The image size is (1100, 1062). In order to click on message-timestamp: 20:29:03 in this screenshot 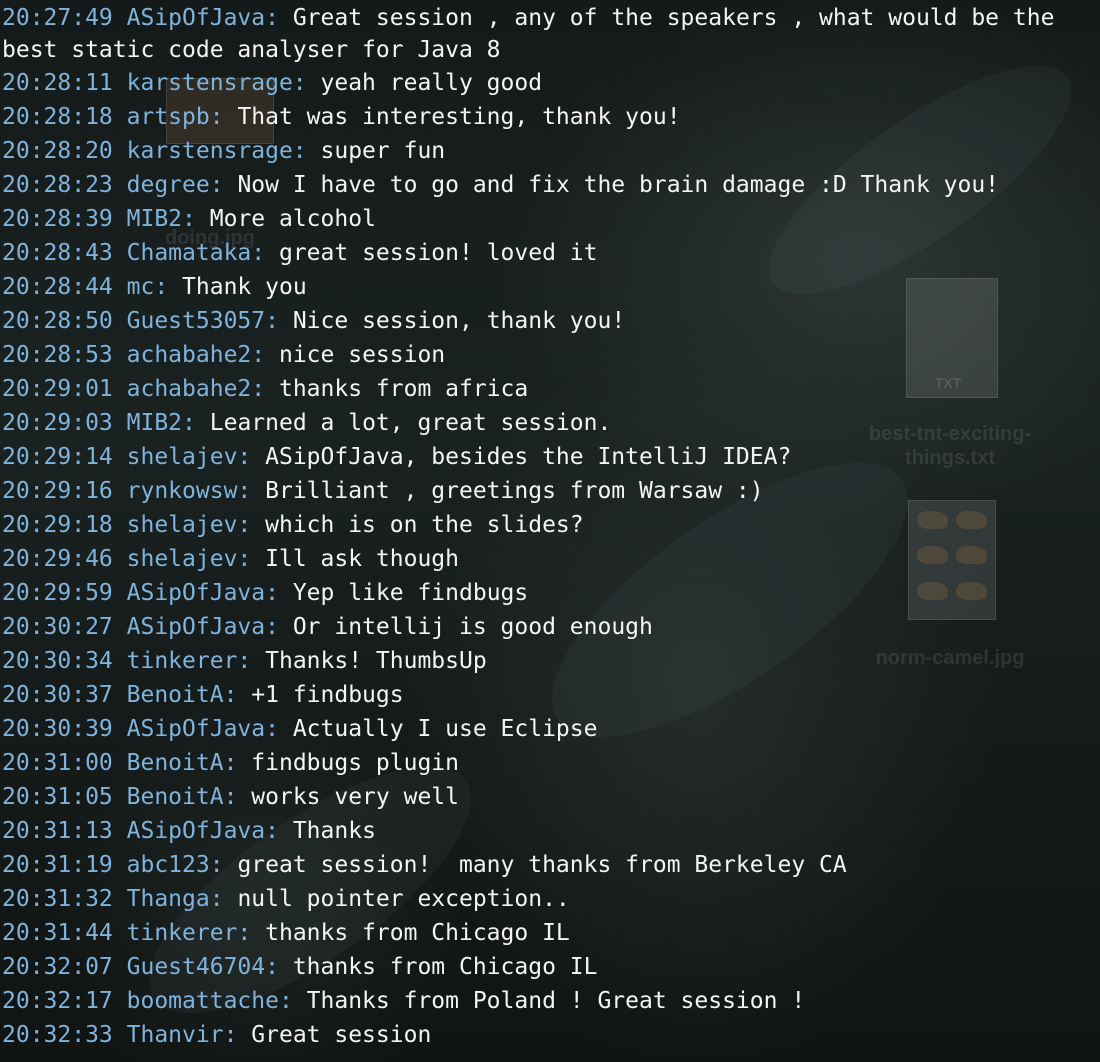, I will do `click(57, 423)`.